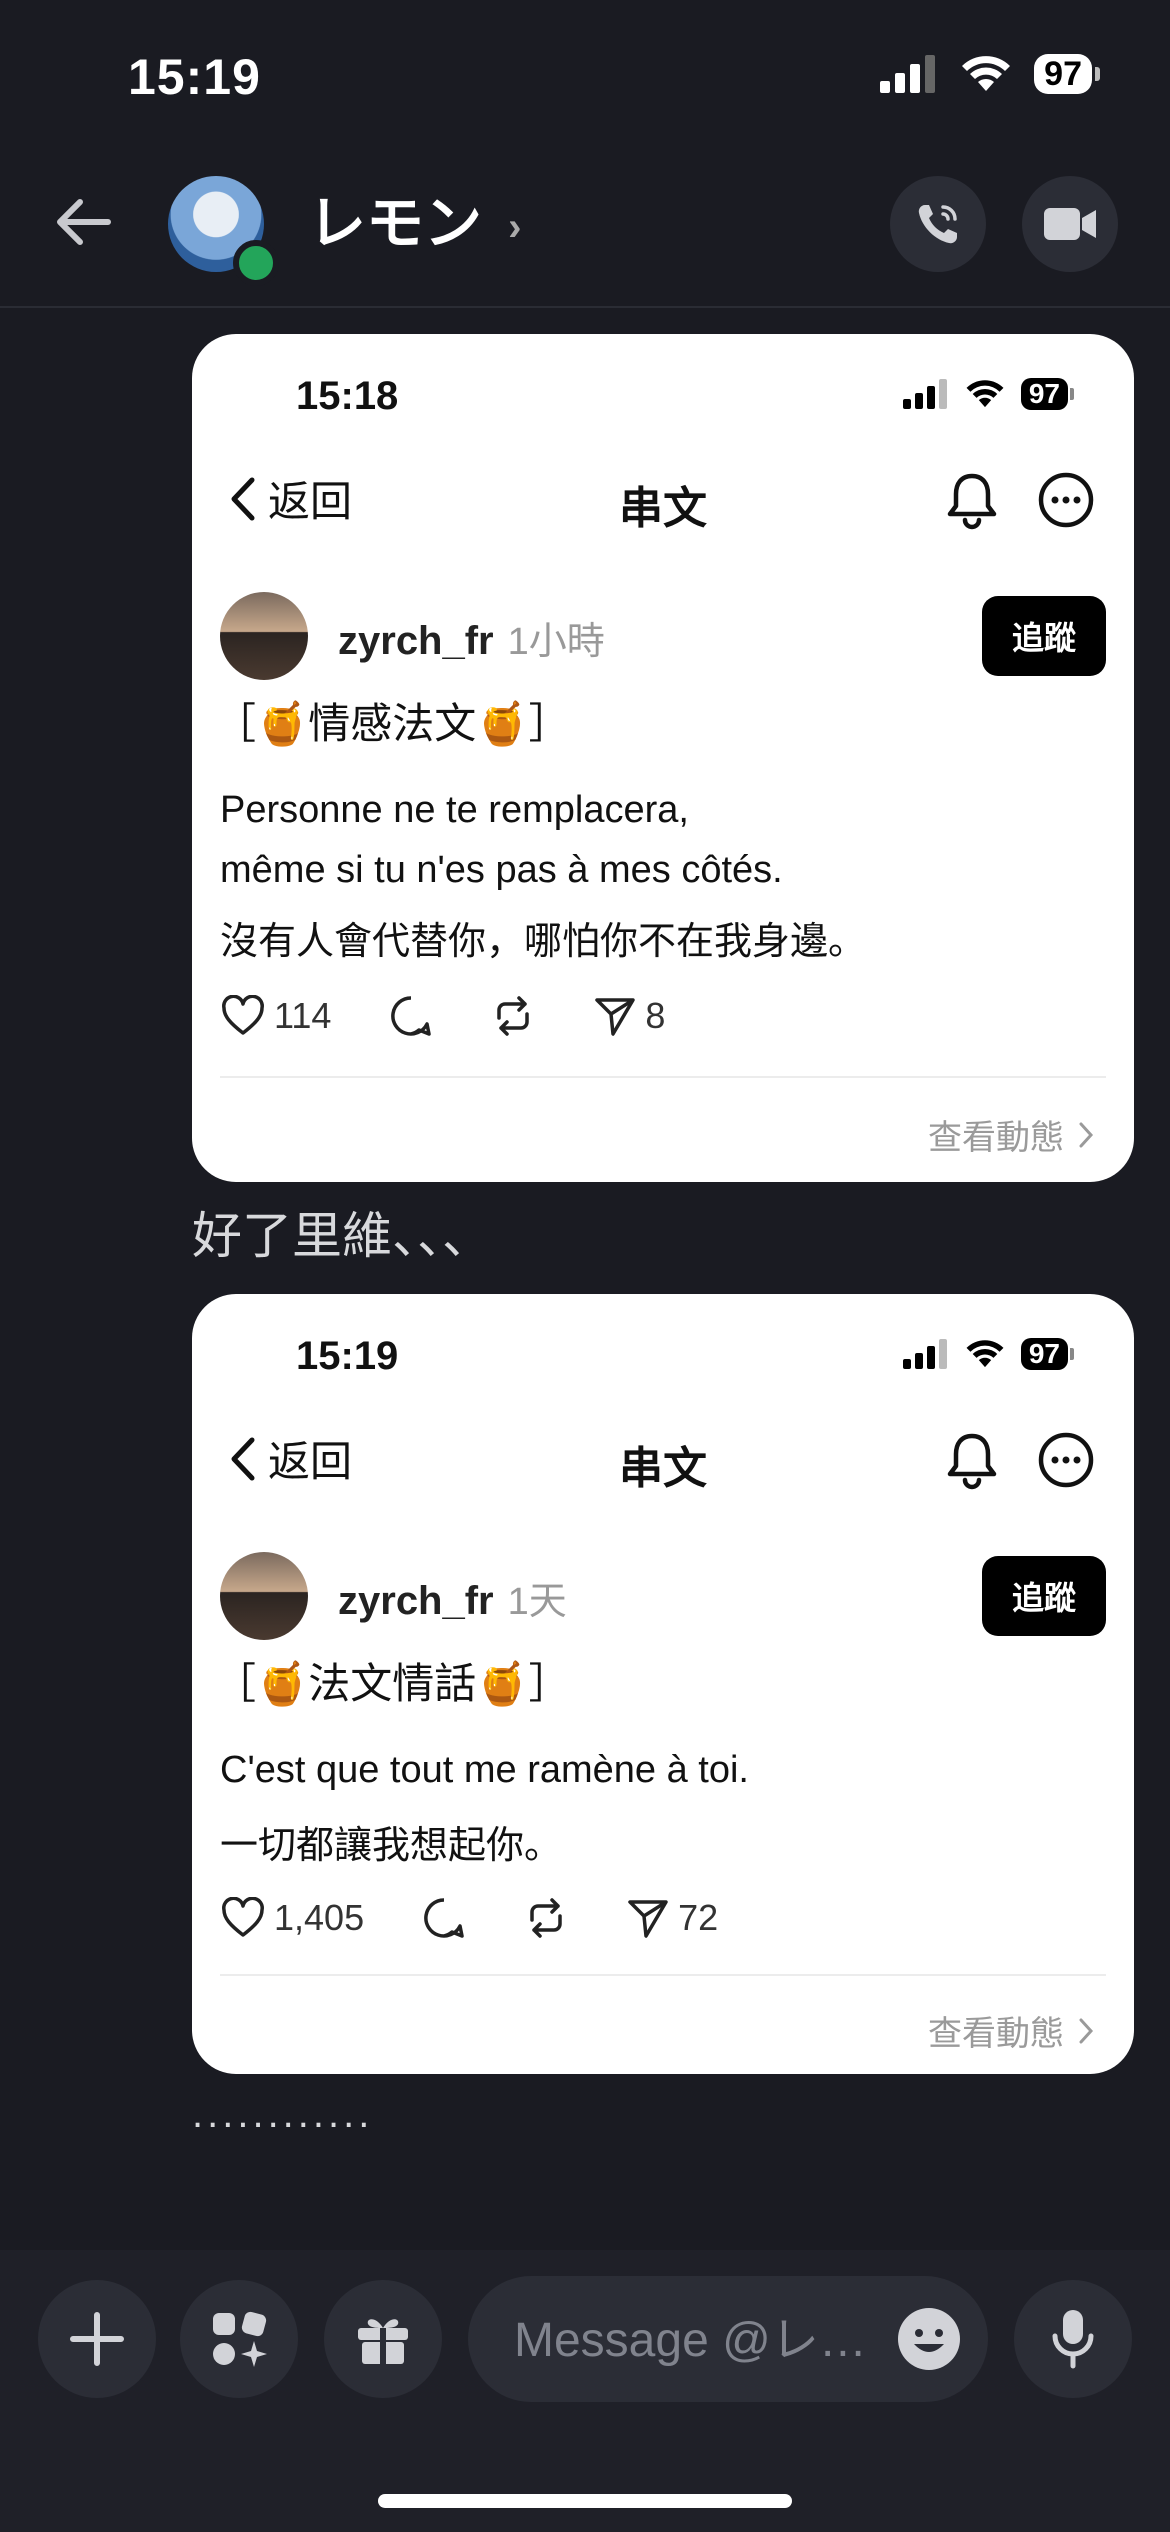  I want to click on home-indicator, so click(585, 2501).